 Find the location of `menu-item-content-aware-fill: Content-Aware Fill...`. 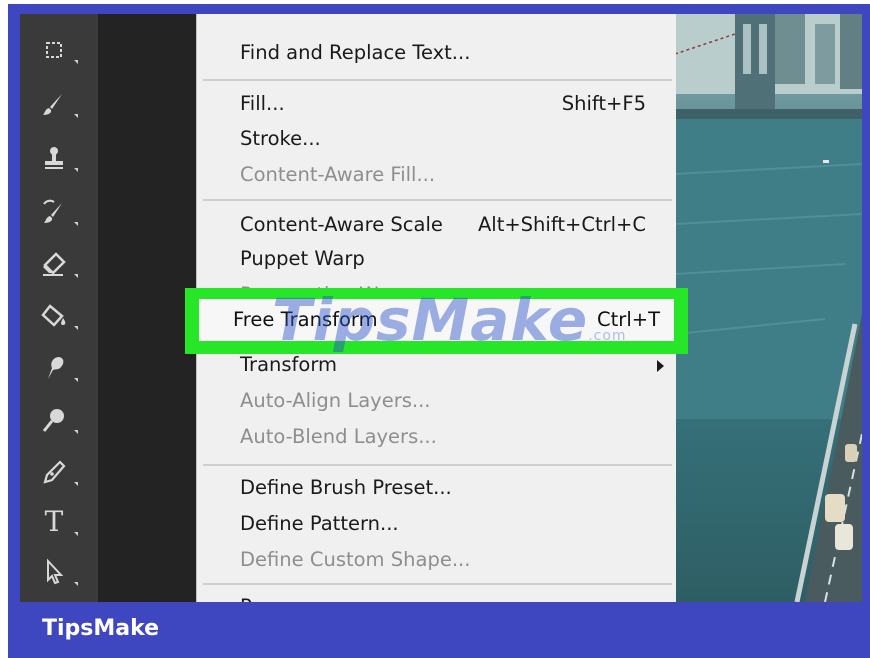

menu-item-content-aware-fill: Content-Aware Fill... is located at coordinates (436, 175).